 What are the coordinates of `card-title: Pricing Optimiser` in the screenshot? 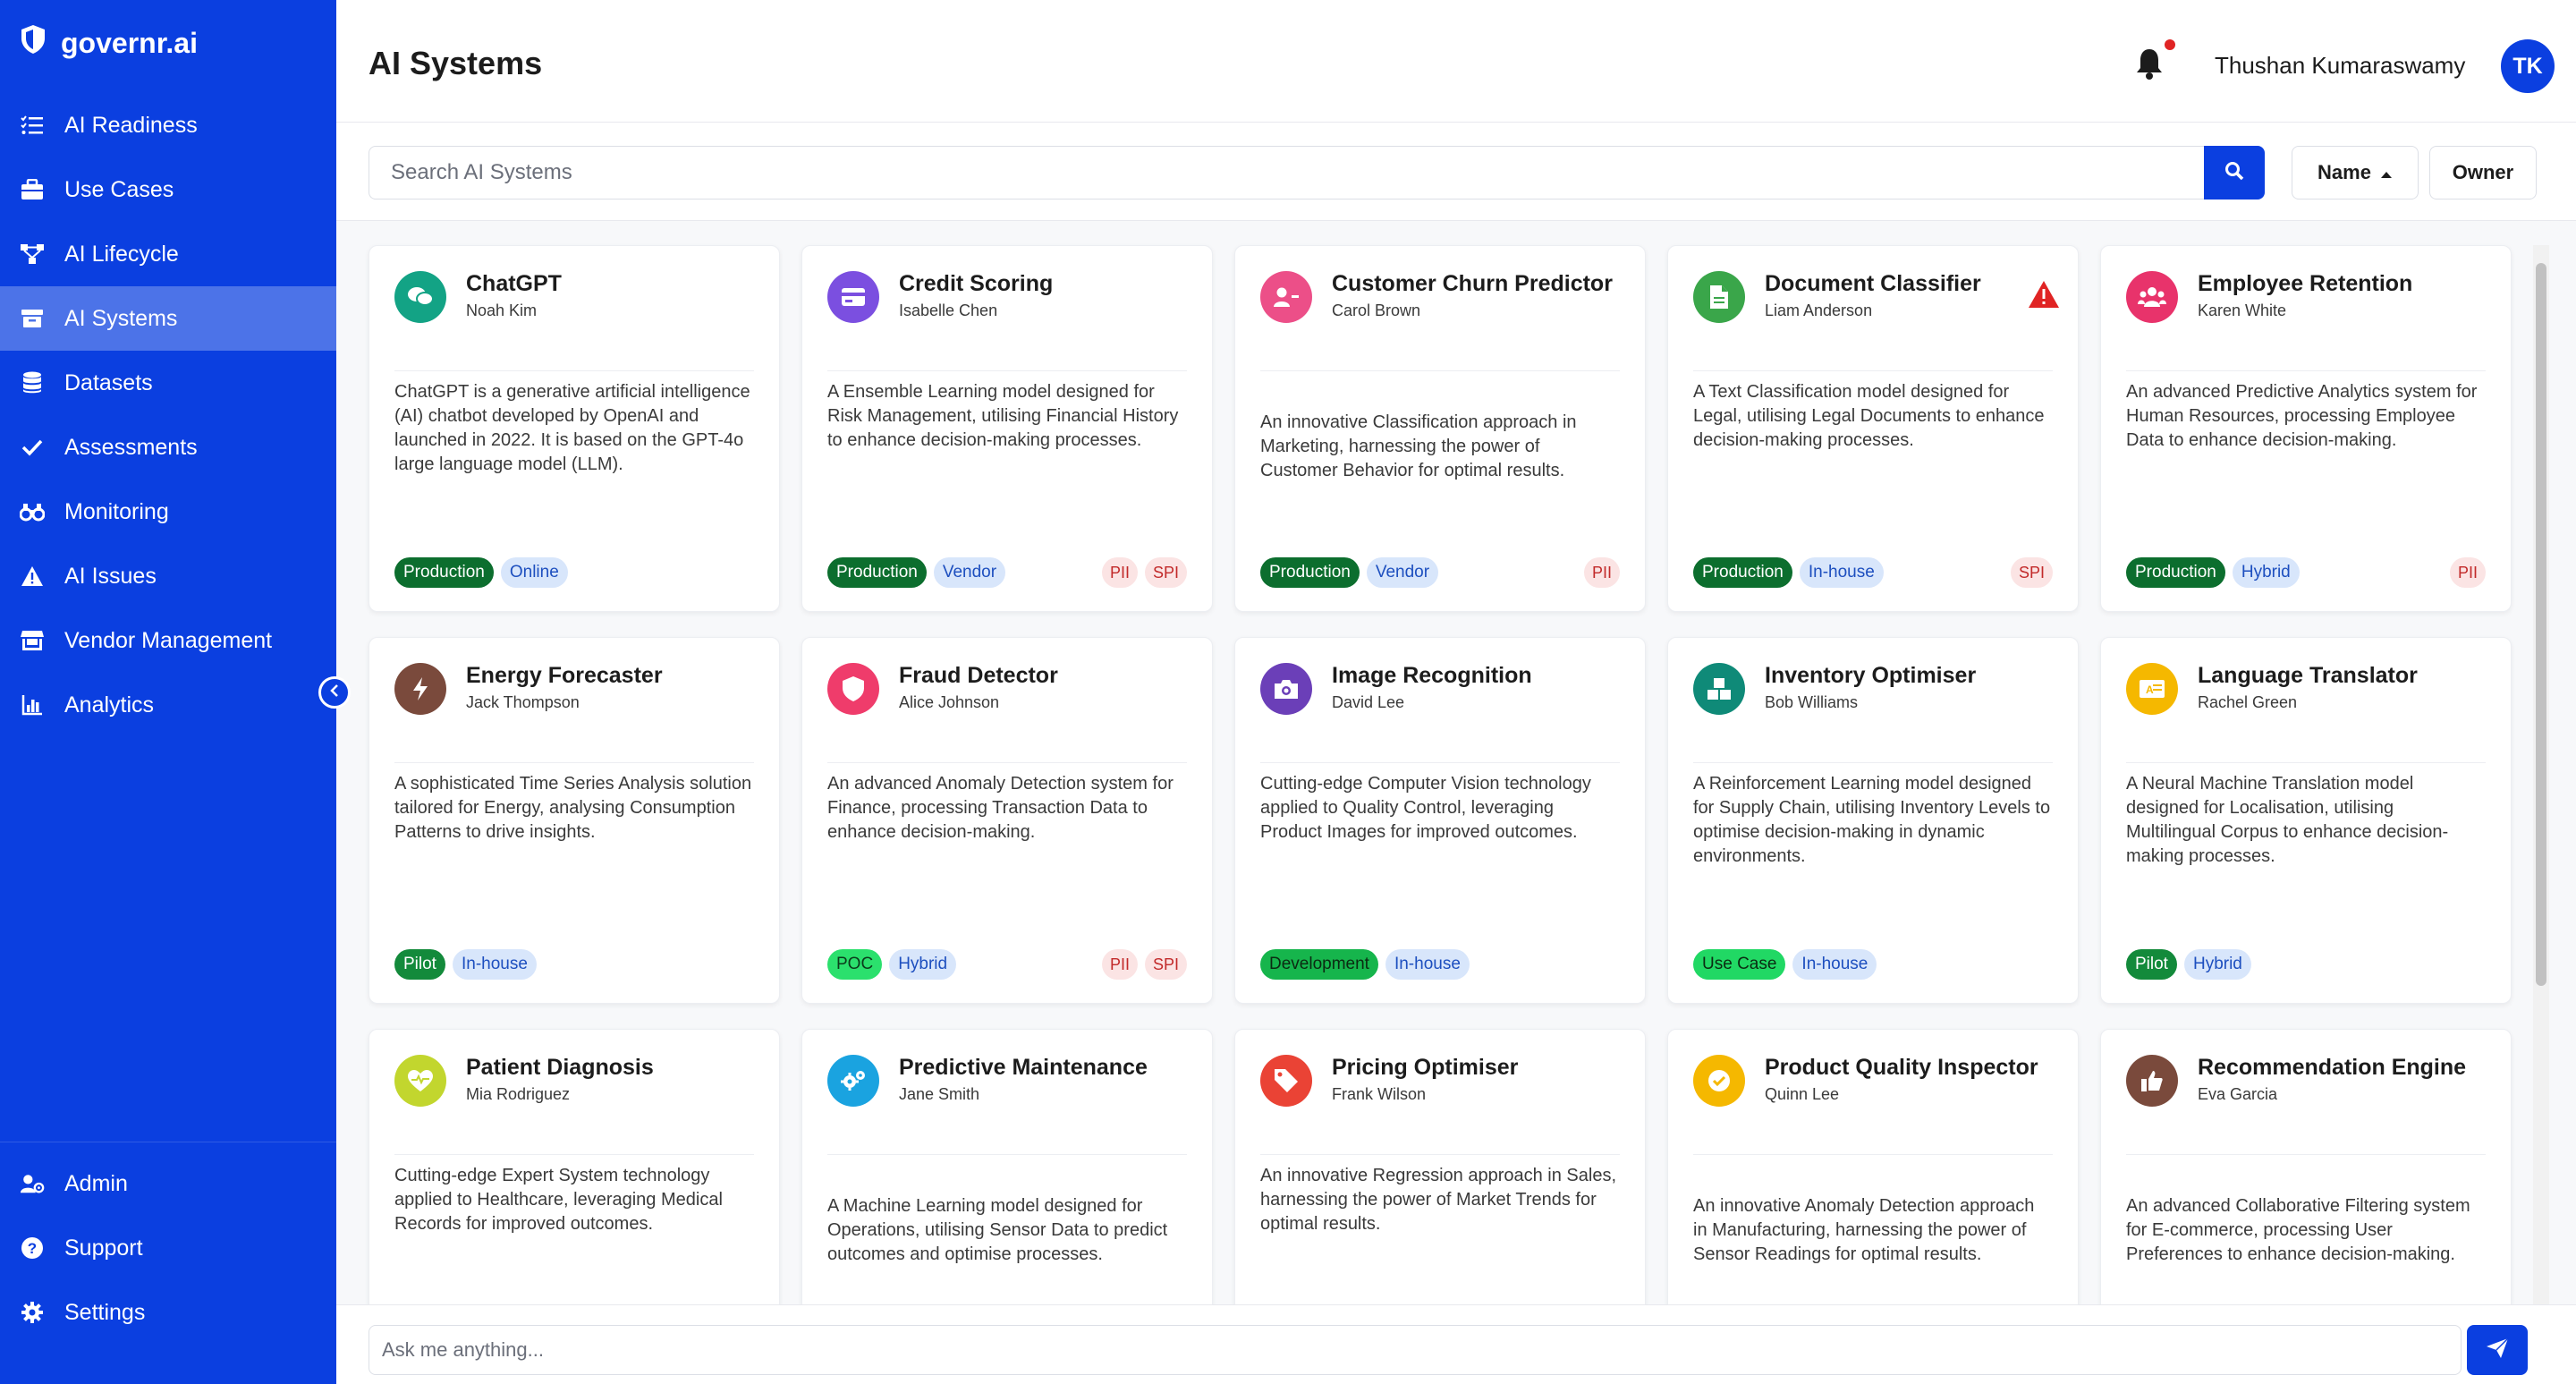 It's located at (1425, 1067).